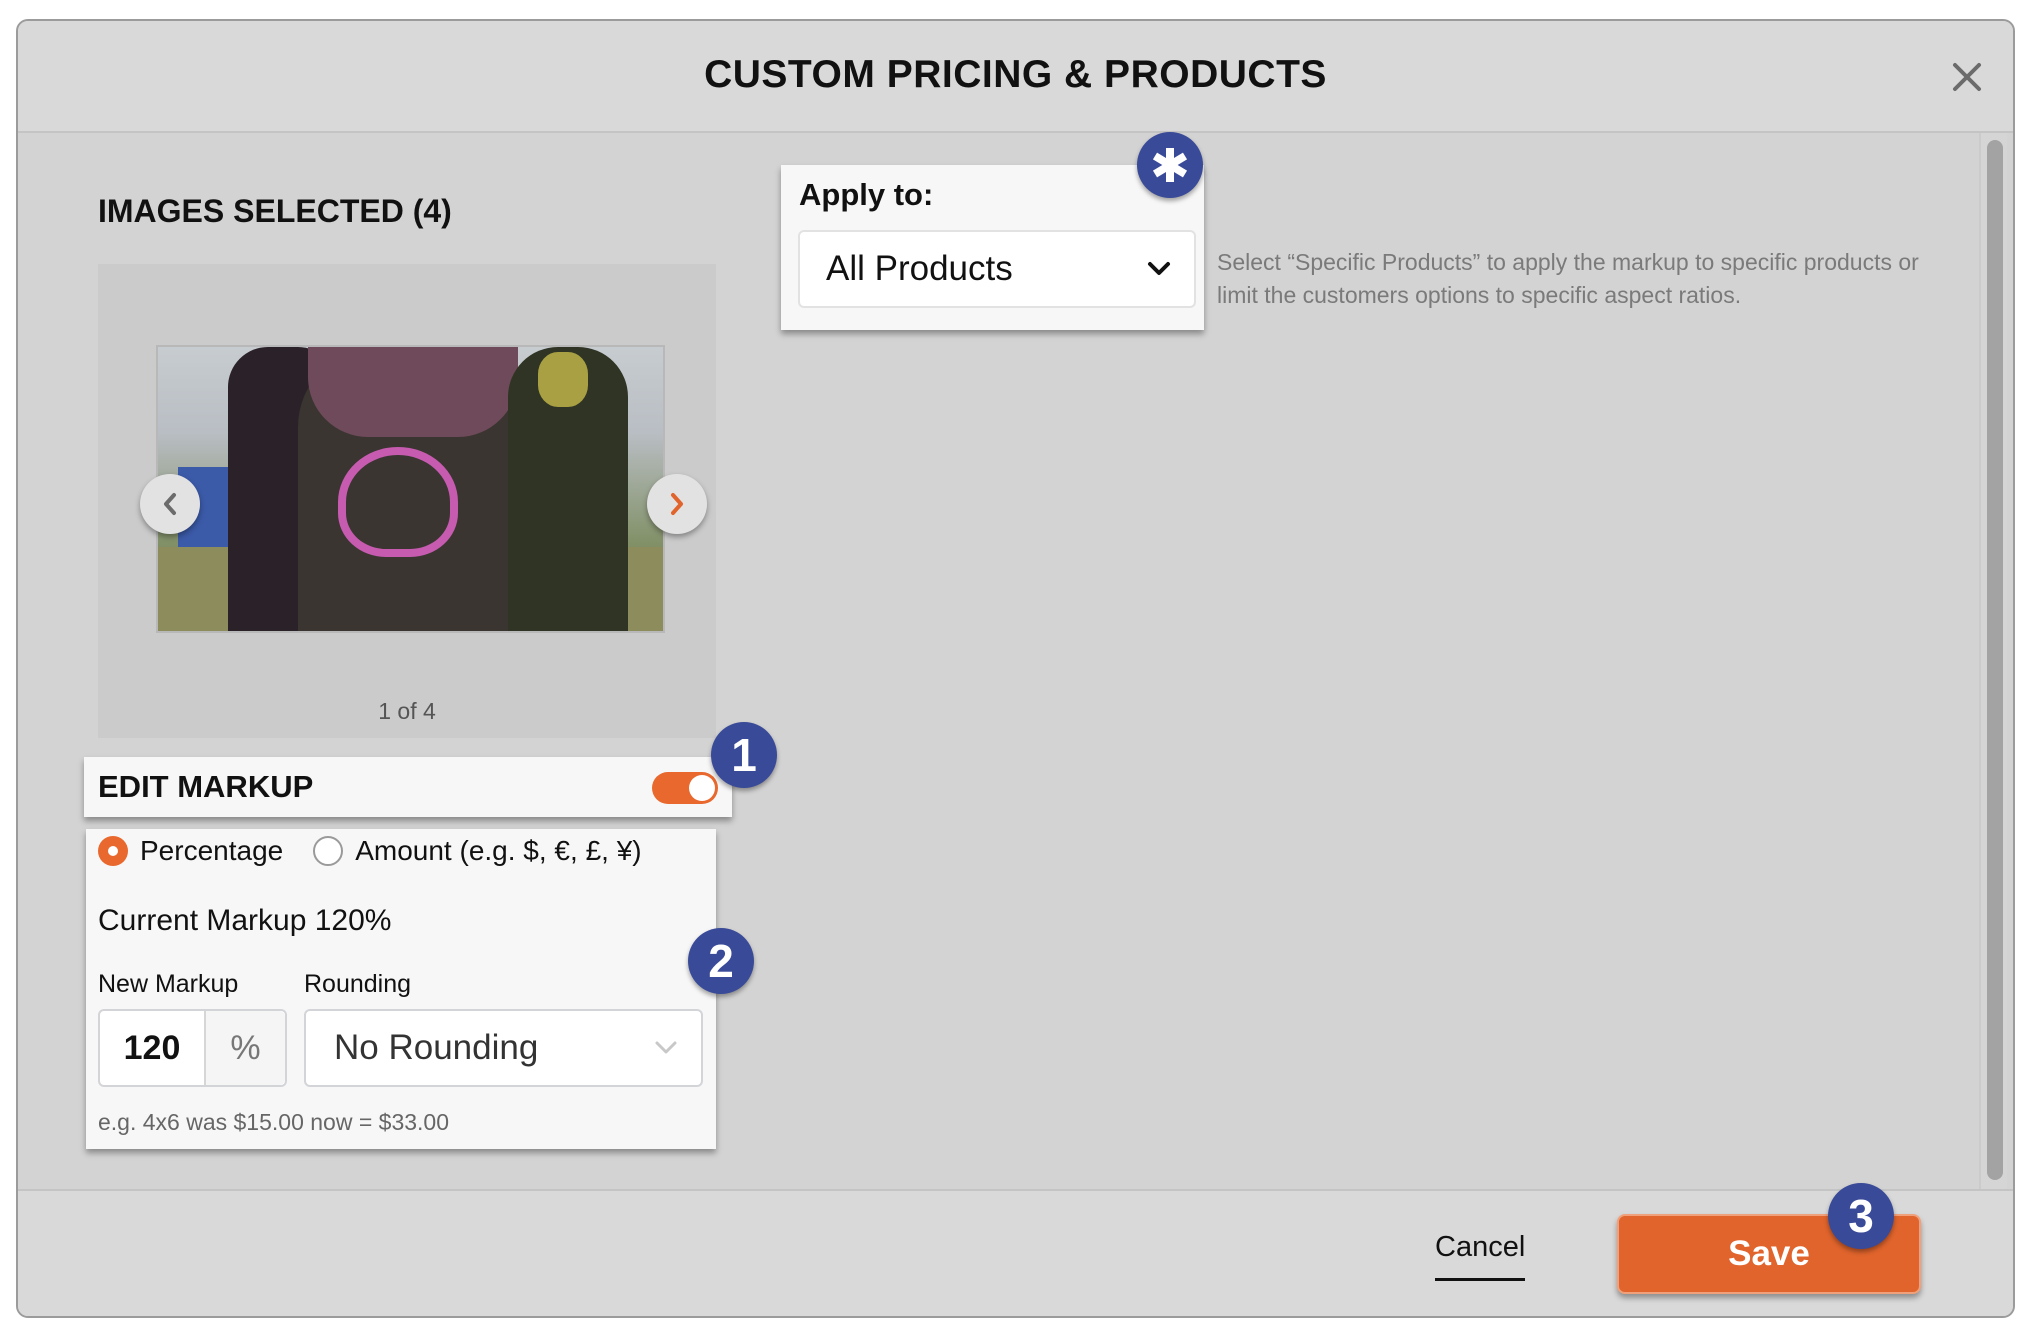  What do you see at coordinates (721, 961) in the screenshot?
I see `step-2-badge: 2` at bounding box center [721, 961].